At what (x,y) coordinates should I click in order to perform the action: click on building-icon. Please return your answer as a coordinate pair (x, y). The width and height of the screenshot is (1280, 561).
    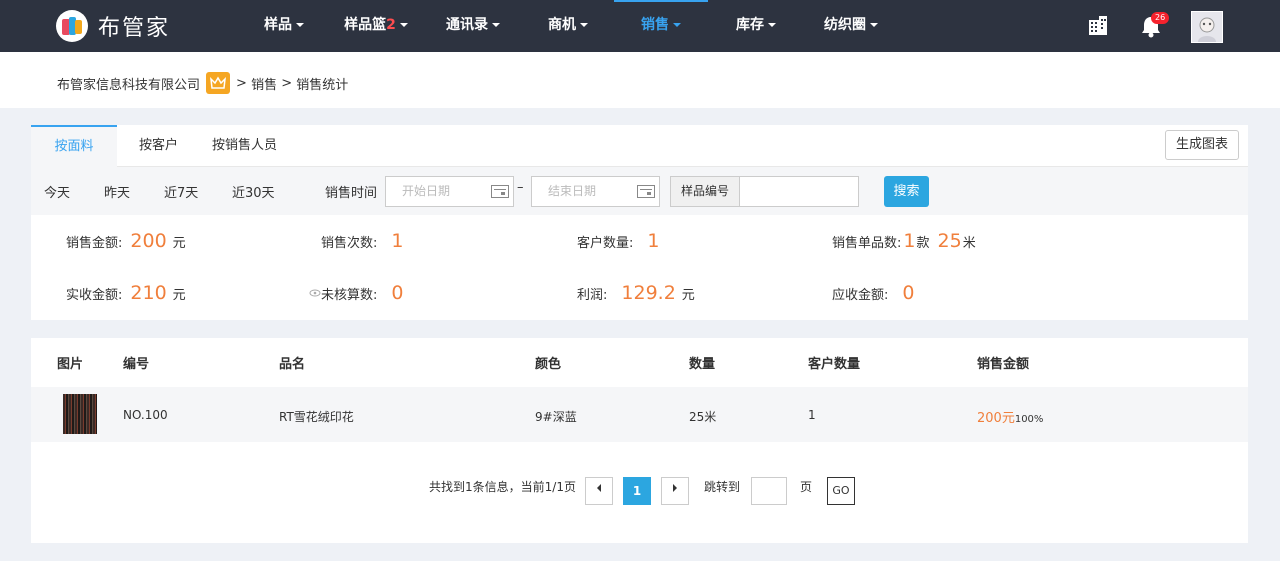
    Looking at the image, I should click on (1098, 27).